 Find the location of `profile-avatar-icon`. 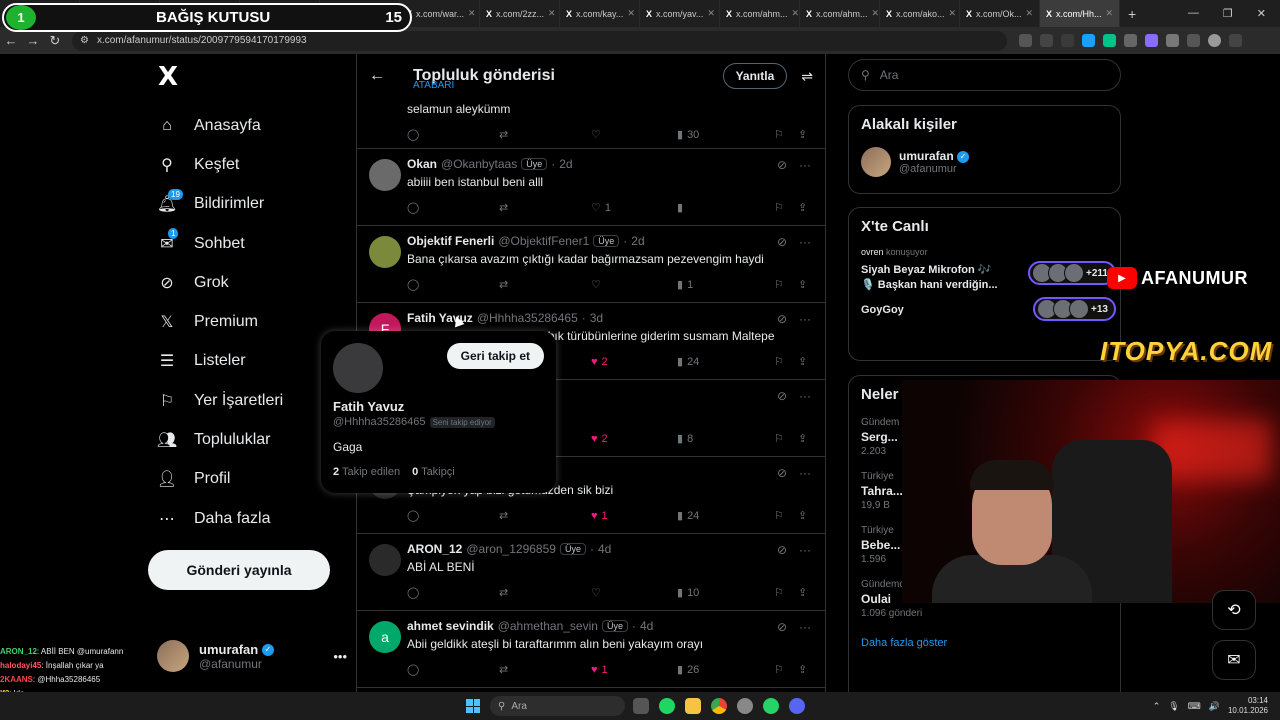

profile-avatar-icon is located at coordinates (1214, 40).